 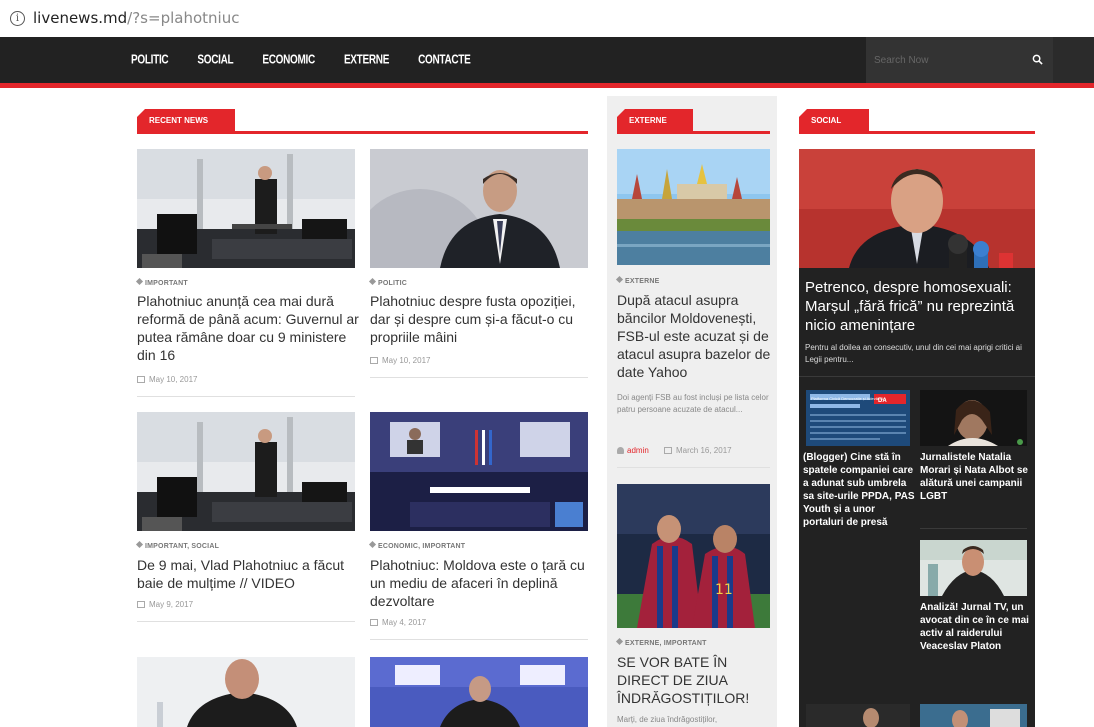 I want to click on article-date: May 9, 2017, so click(x=165, y=604).